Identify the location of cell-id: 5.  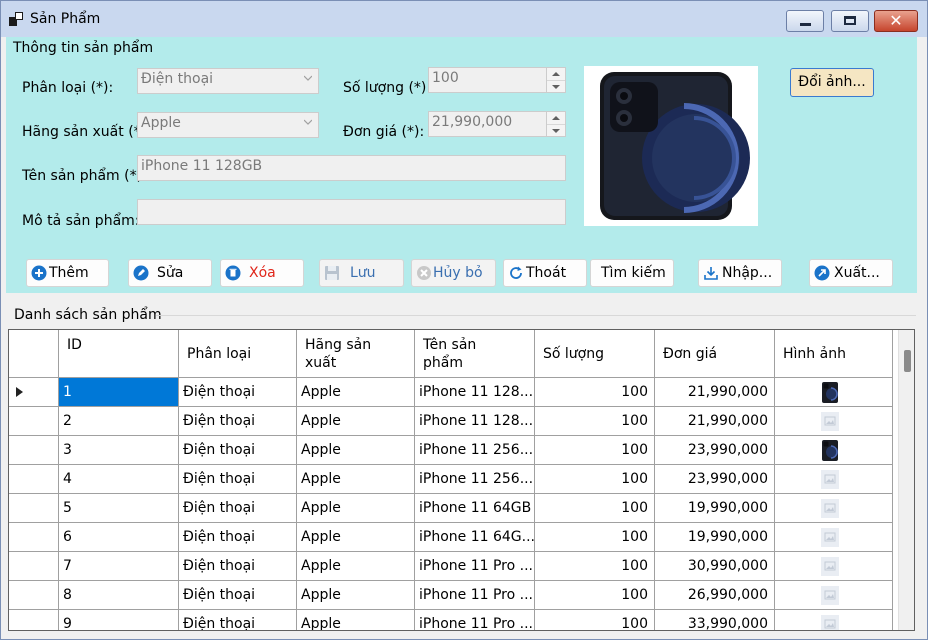
(119, 508).